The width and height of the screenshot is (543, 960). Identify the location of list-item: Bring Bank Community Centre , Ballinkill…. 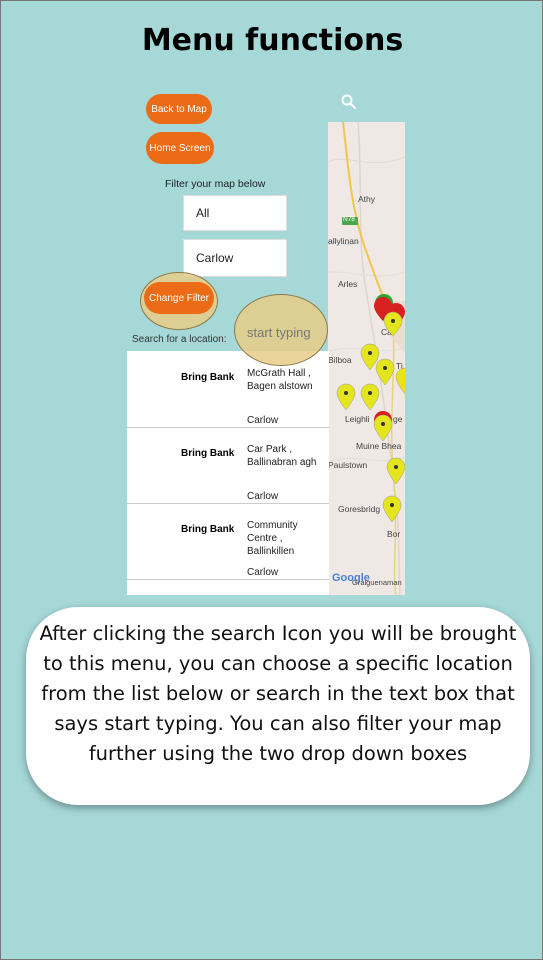
(228, 541).